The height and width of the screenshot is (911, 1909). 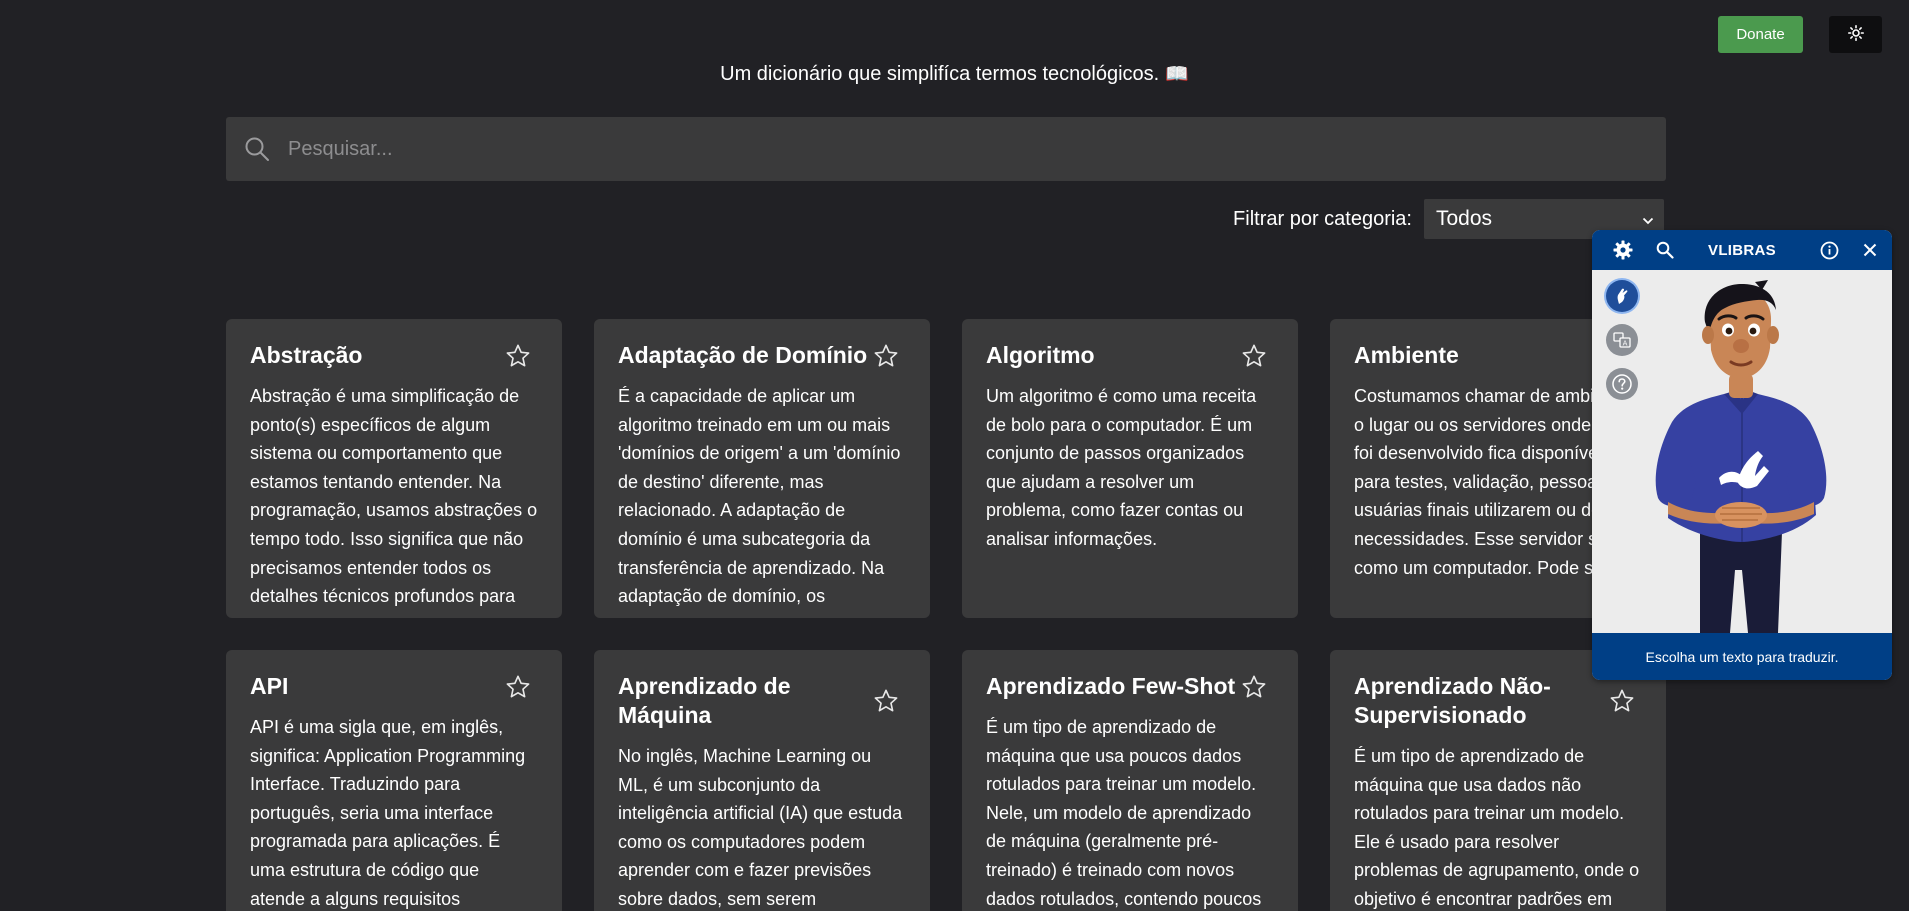 I want to click on card-title: API, so click(x=269, y=686).